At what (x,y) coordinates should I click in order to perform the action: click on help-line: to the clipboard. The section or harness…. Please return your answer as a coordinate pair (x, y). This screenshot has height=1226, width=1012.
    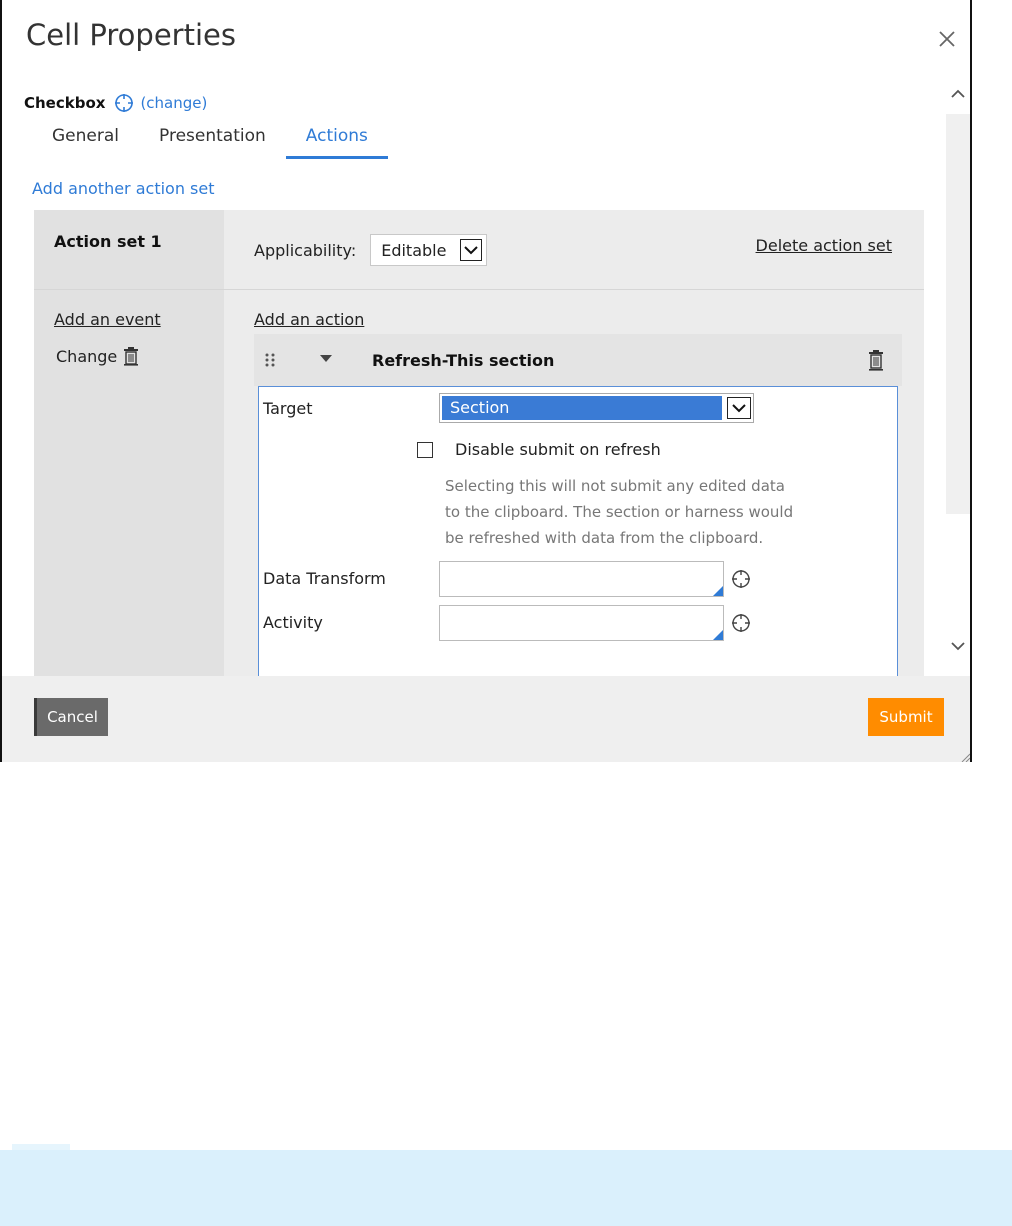
    Looking at the image, I should click on (619, 512).